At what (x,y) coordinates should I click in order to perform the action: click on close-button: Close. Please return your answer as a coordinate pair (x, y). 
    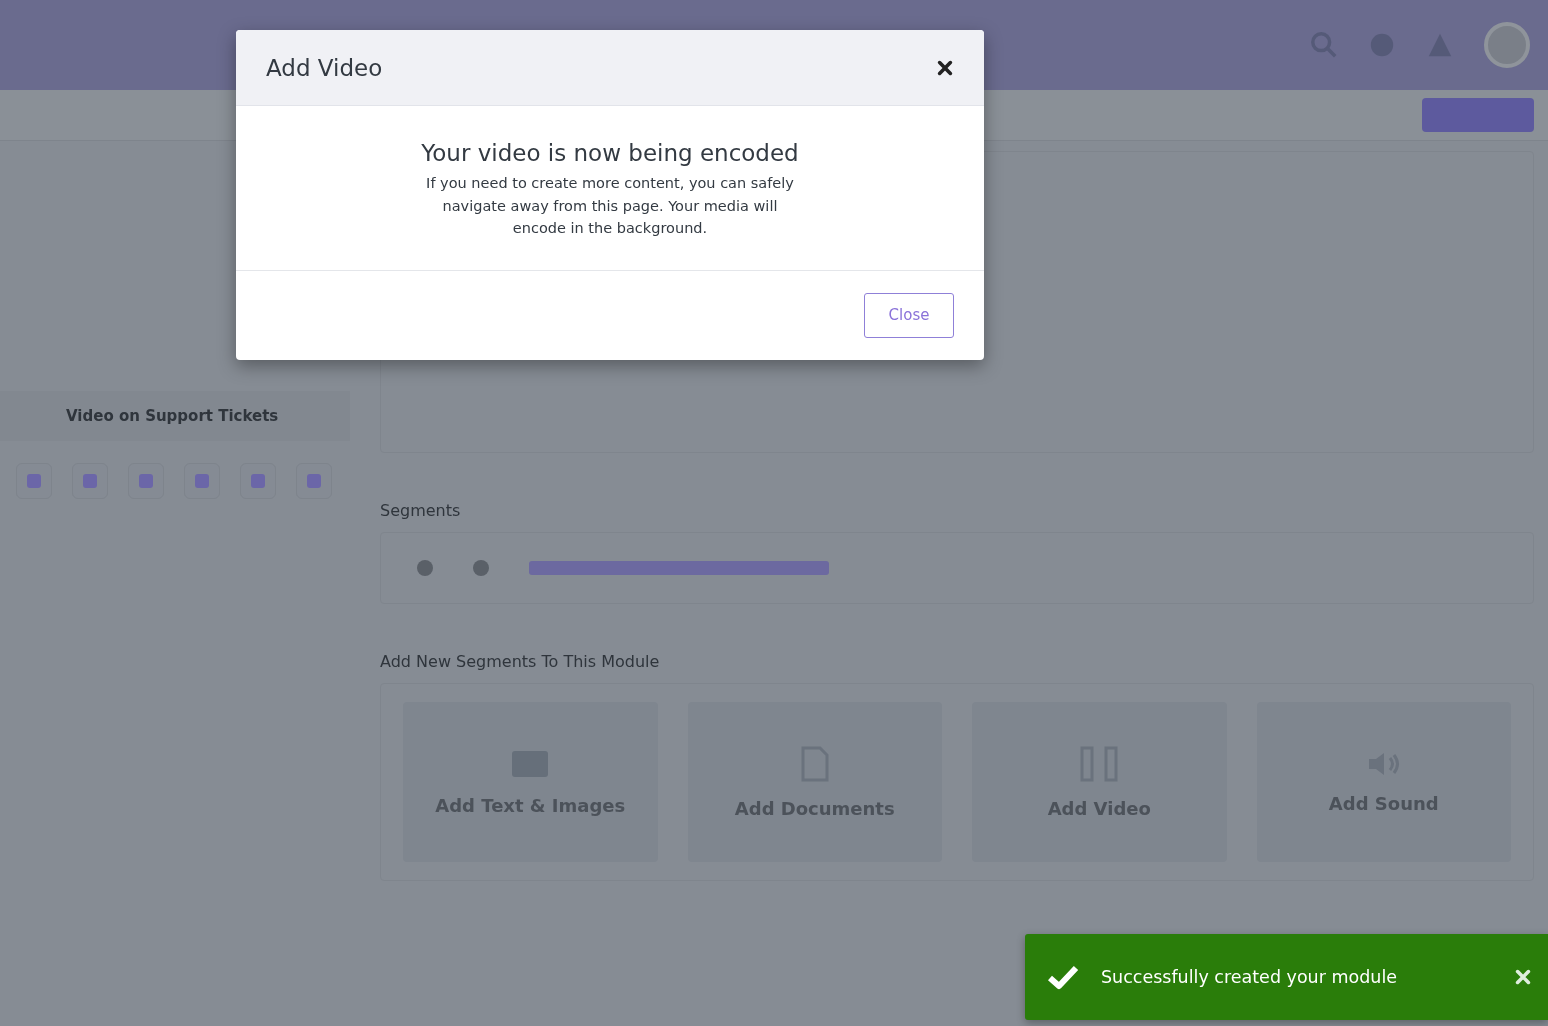
    Looking at the image, I should click on (909, 315).